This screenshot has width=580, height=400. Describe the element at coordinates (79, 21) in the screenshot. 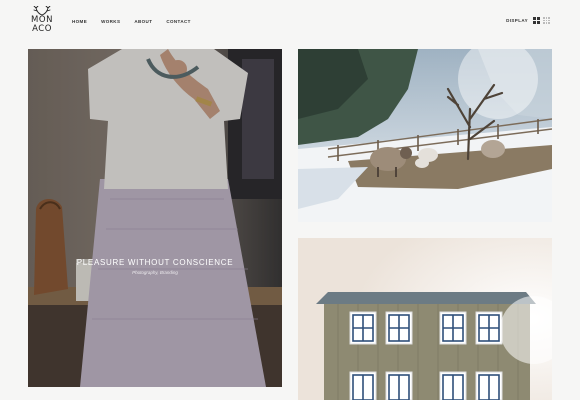

I see `nav-home: HOME` at that location.